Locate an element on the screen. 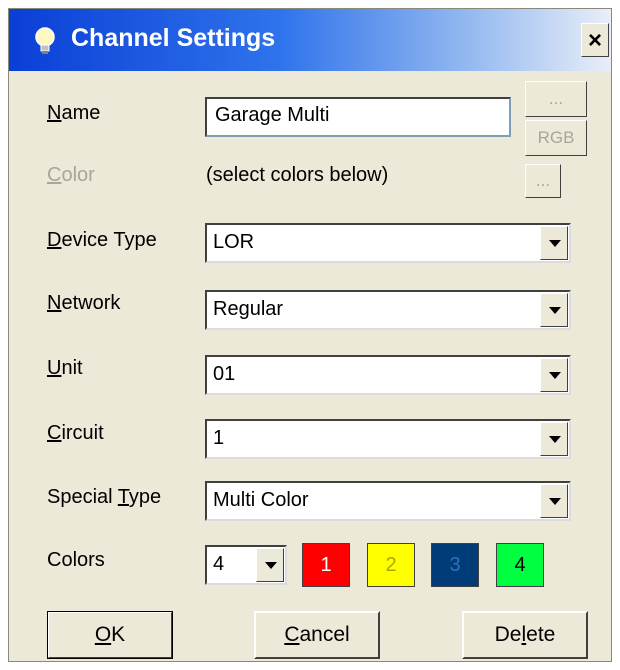 The width and height of the screenshot is (620, 670). special-type-value: Multi Color is located at coordinates (261, 500).